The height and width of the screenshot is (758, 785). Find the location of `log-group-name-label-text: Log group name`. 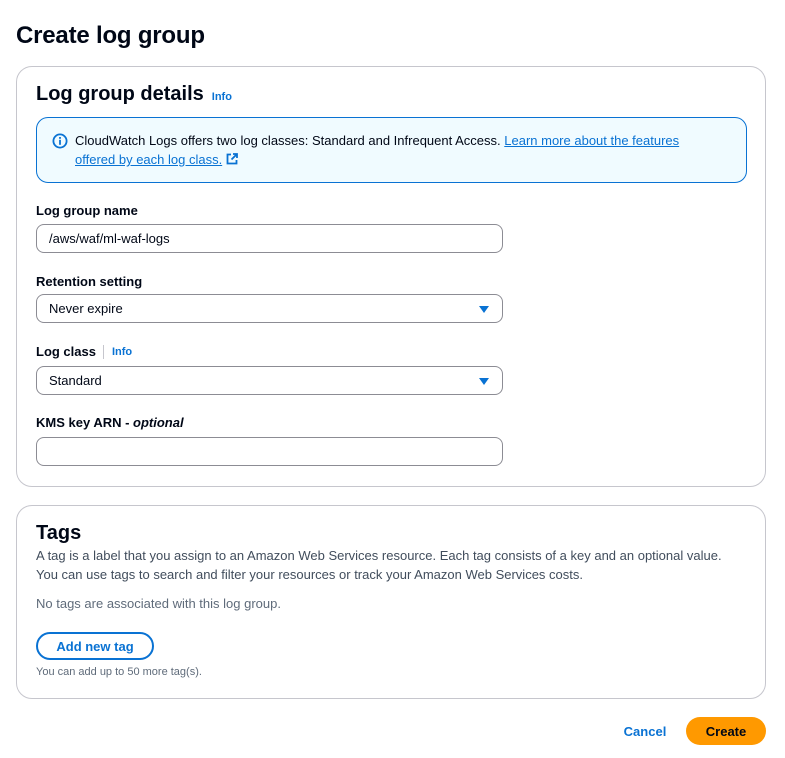

log-group-name-label-text: Log group name is located at coordinates (87, 210).